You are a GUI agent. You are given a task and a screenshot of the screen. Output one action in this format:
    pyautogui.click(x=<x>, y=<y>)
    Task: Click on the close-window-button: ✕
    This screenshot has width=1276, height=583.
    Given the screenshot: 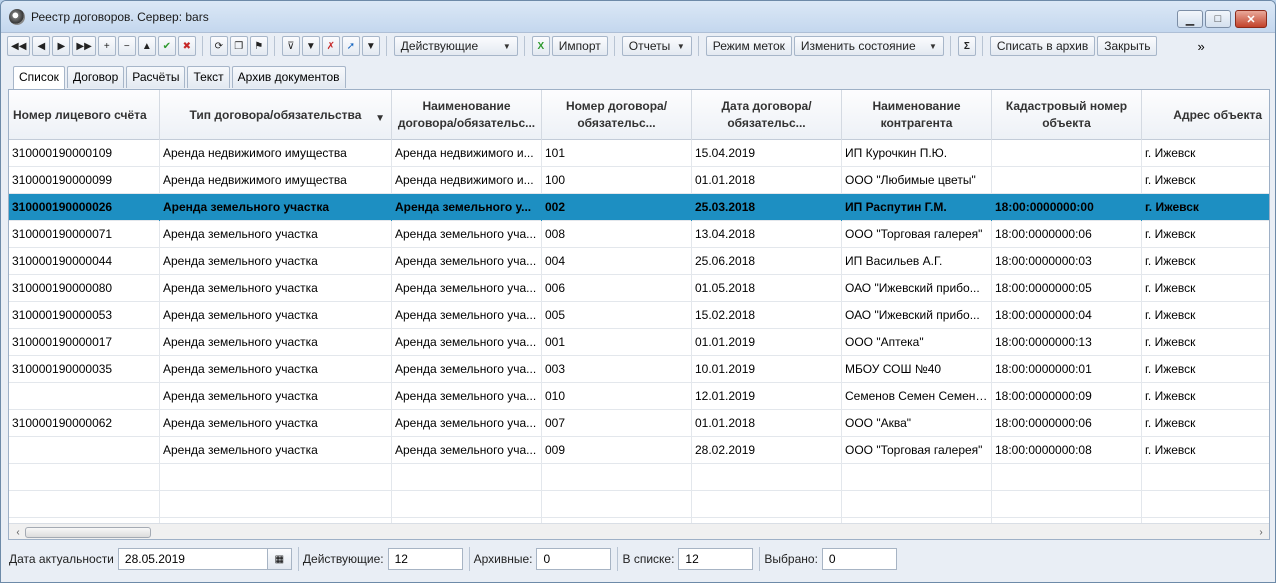 What is the action you would take?
    pyautogui.click(x=1251, y=19)
    